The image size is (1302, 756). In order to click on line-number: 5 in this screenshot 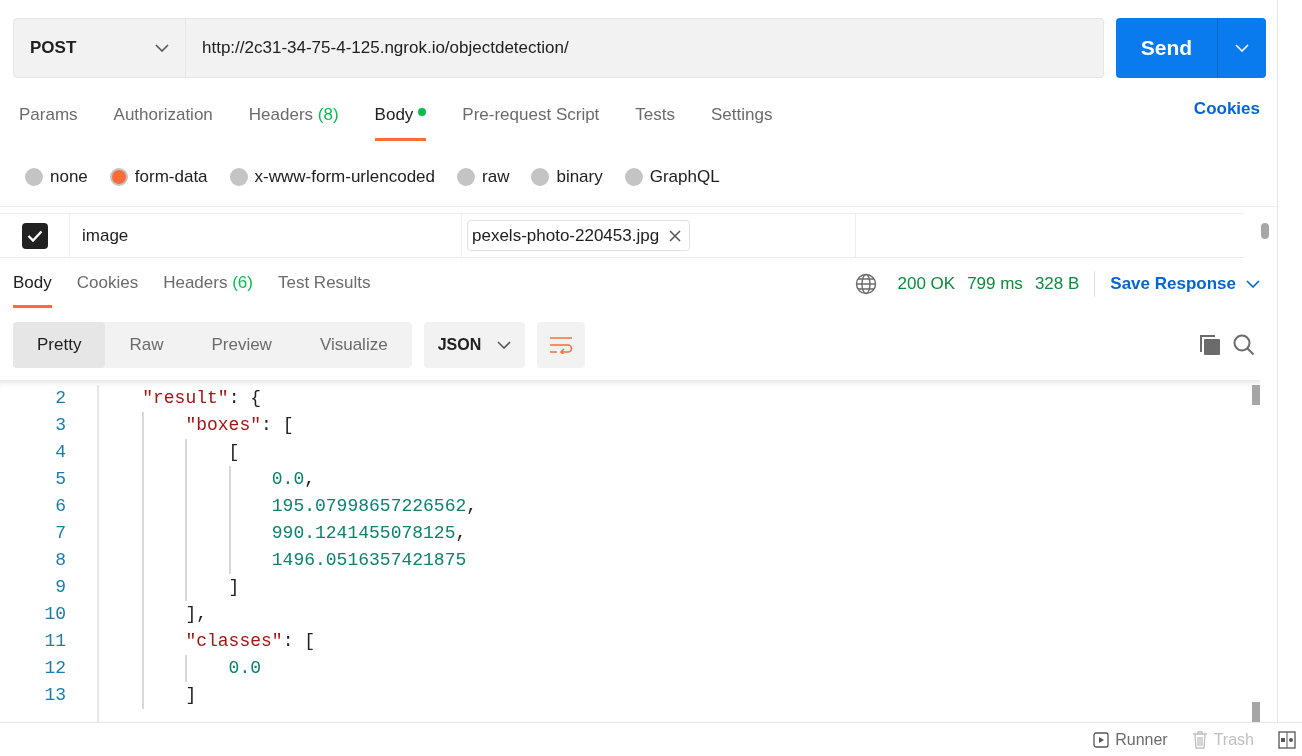, I will do `click(60, 479)`.